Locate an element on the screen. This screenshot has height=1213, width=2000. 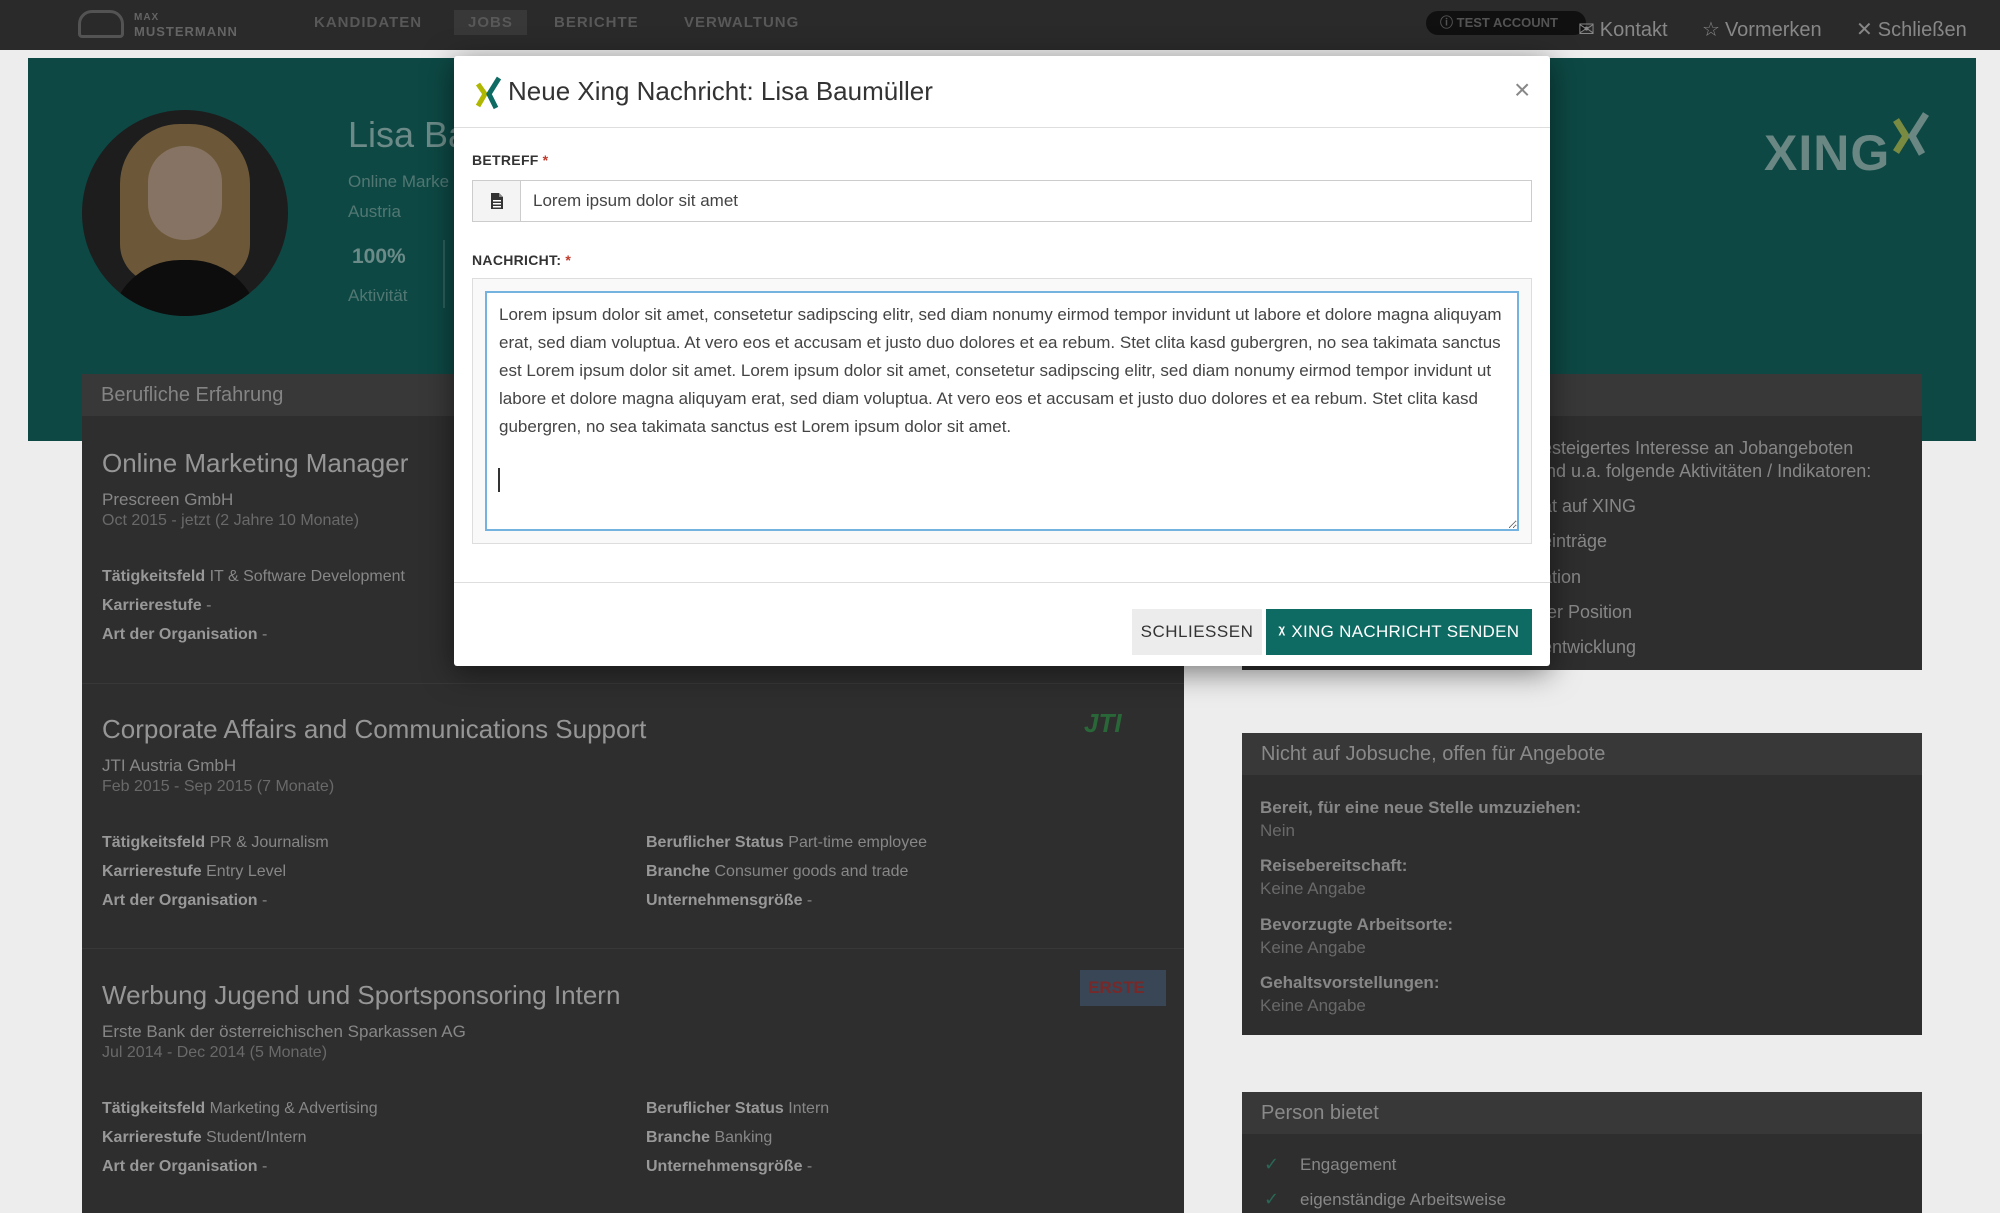
modal-close-icon: × is located at coordinates (1522, 90).